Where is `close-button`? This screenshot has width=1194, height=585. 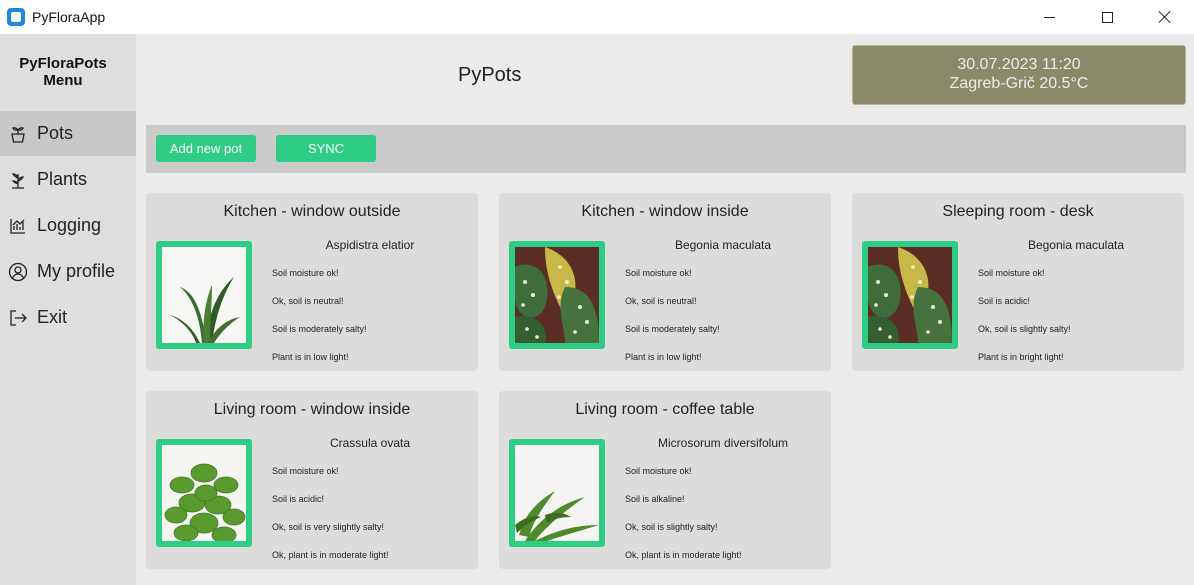
close-button is located at coordinates (1165, 17).